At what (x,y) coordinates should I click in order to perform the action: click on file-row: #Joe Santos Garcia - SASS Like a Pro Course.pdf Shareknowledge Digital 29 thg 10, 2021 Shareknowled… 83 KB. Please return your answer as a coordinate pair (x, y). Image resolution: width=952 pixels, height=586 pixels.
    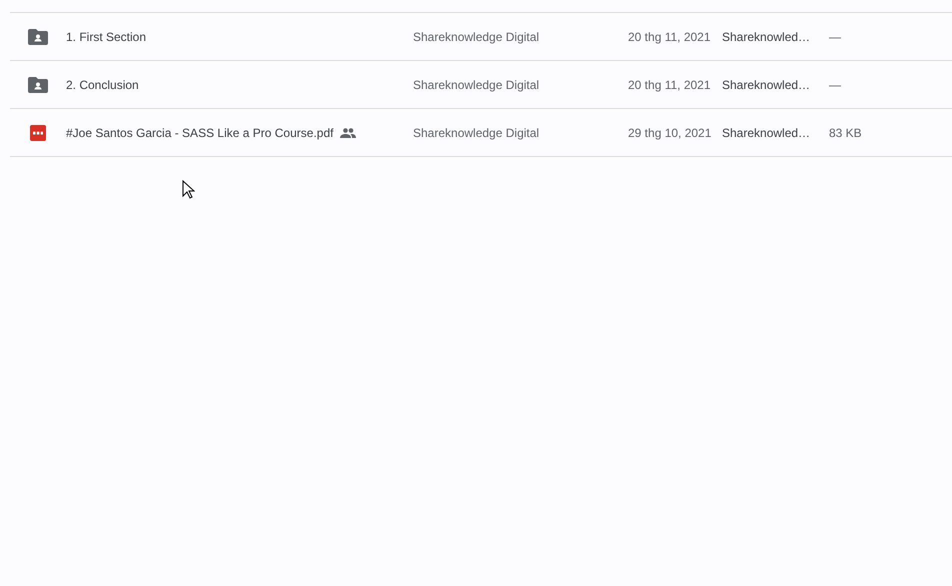
    Looking at the image, I should click on (481, 133).